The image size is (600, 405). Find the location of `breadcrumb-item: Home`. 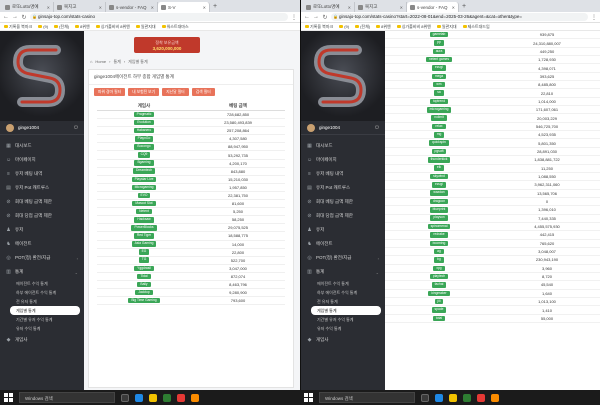

breadcrumb-item: Home is located at coordinates (100, 62).